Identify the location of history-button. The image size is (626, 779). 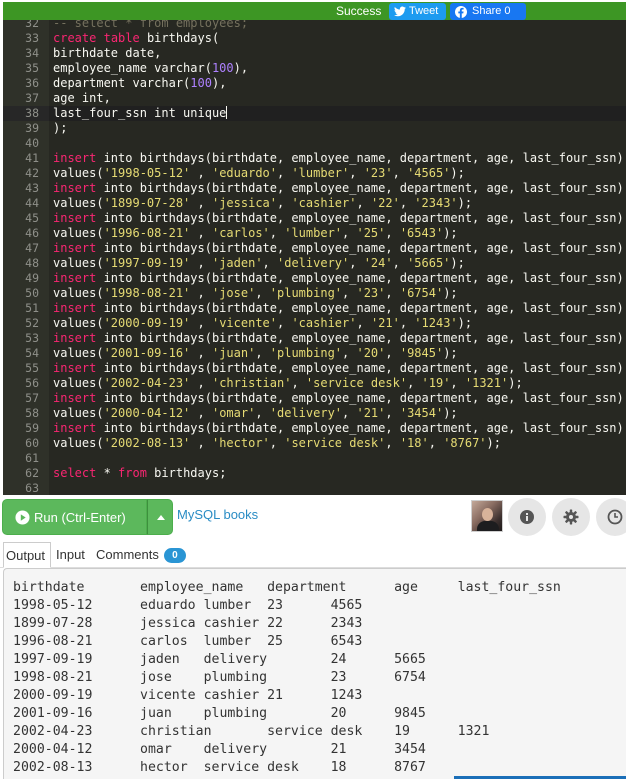
(611, 517).